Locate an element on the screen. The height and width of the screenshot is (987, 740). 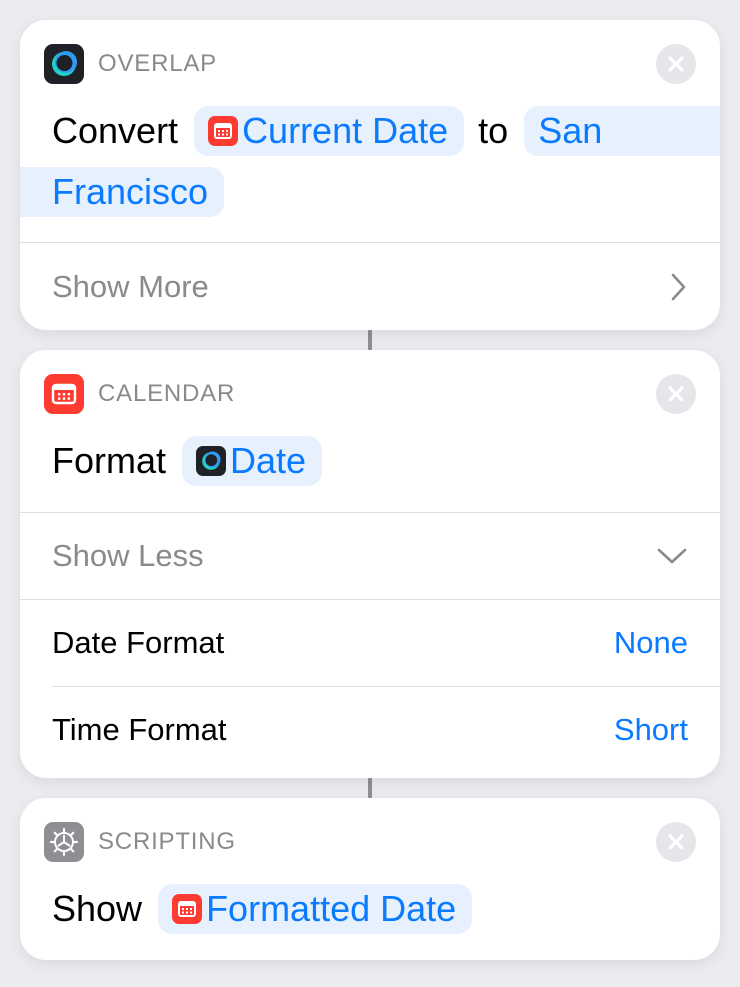
variable-token-date: Date is located at coordinates (252, 461).